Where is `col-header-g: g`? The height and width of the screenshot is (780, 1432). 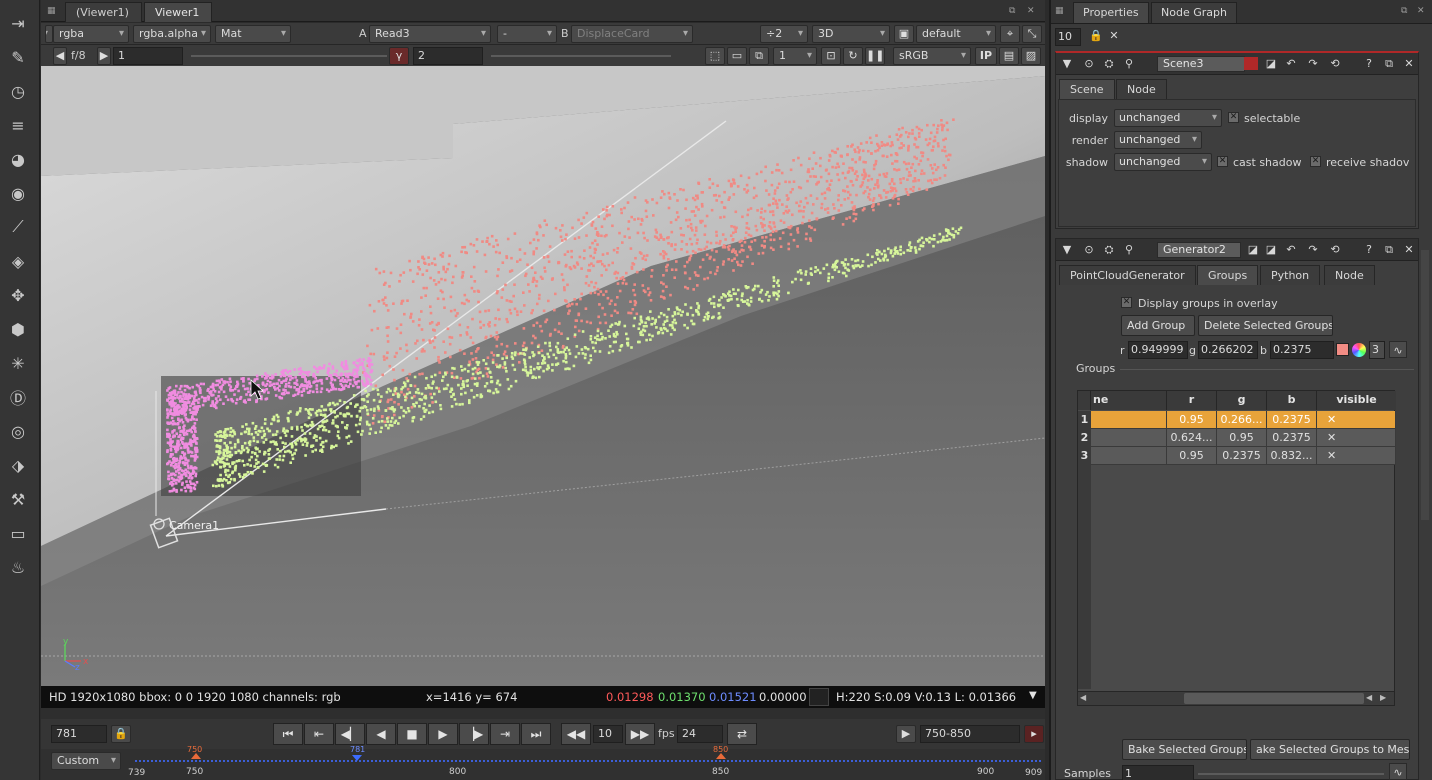
col-header-g: g is located at coordinates (1242, 400).